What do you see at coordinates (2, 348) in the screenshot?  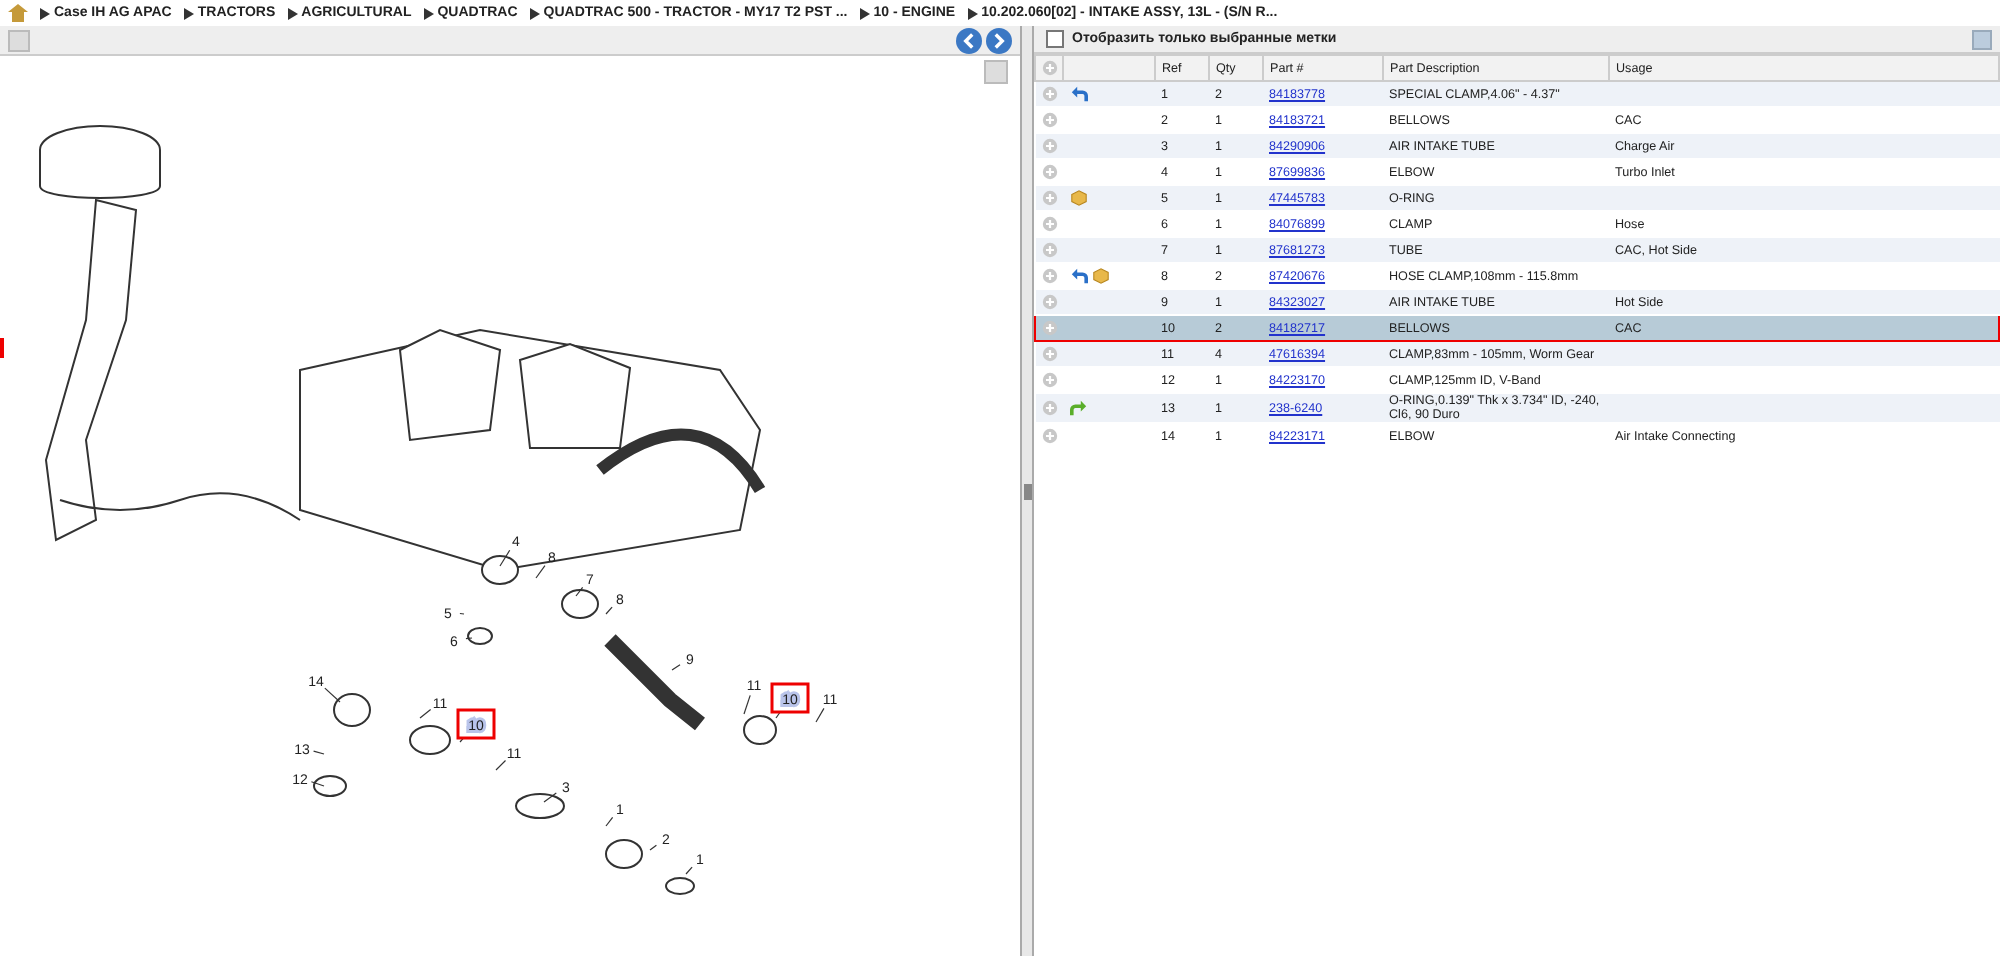 I see `position-marker` at bounding box center [2, 348].